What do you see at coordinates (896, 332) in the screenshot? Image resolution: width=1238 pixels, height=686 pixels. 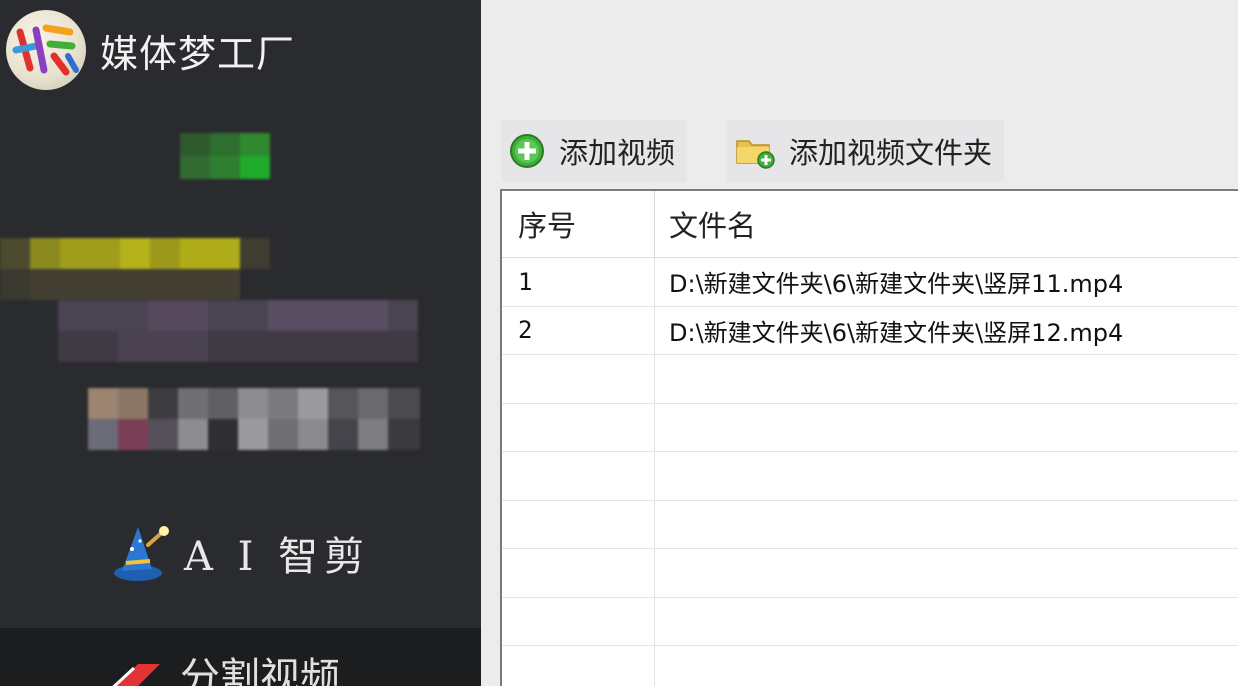 I see `row-filename: D:\新建文件夹\6\新建文件夹\竖屏12.mp4` at bounding box center [896, 332].